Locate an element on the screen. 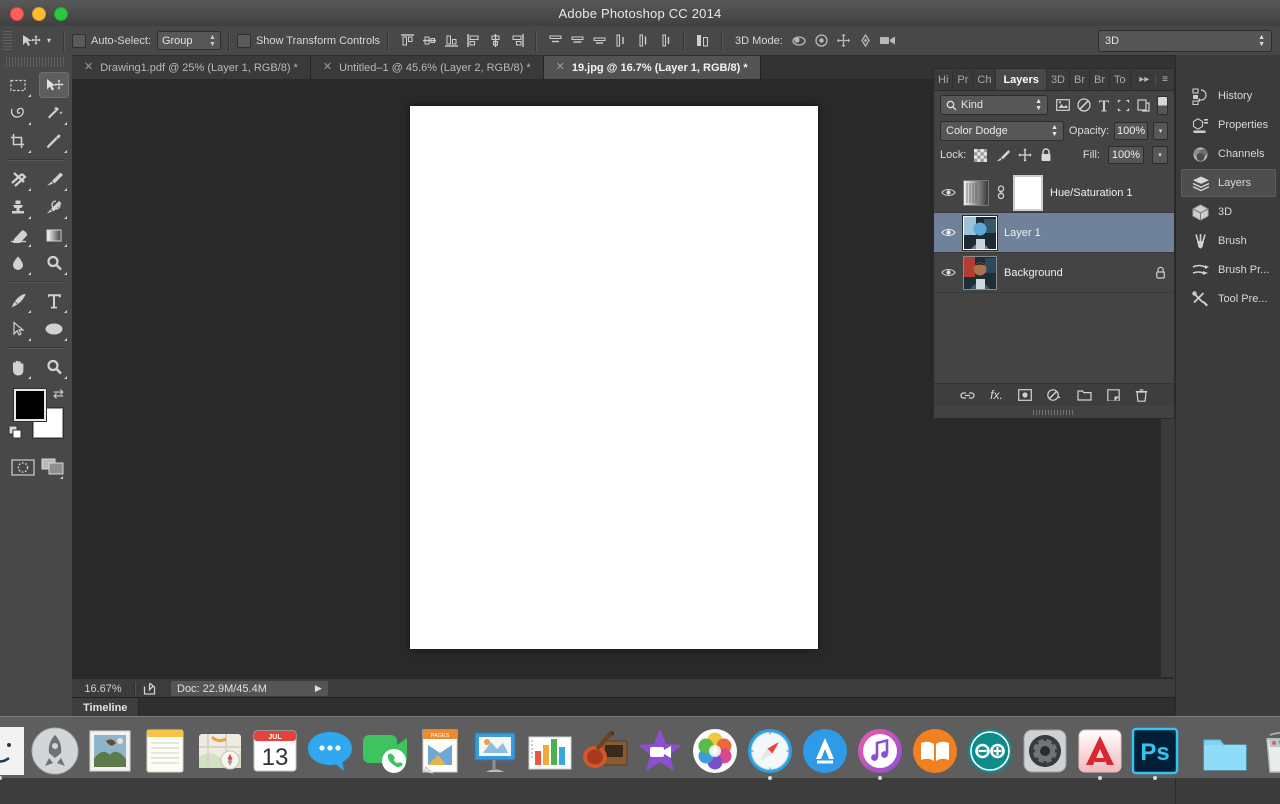 The image size is (1280, 804). new-adjustment-layer-icon is located at coordinates (1054, 395).